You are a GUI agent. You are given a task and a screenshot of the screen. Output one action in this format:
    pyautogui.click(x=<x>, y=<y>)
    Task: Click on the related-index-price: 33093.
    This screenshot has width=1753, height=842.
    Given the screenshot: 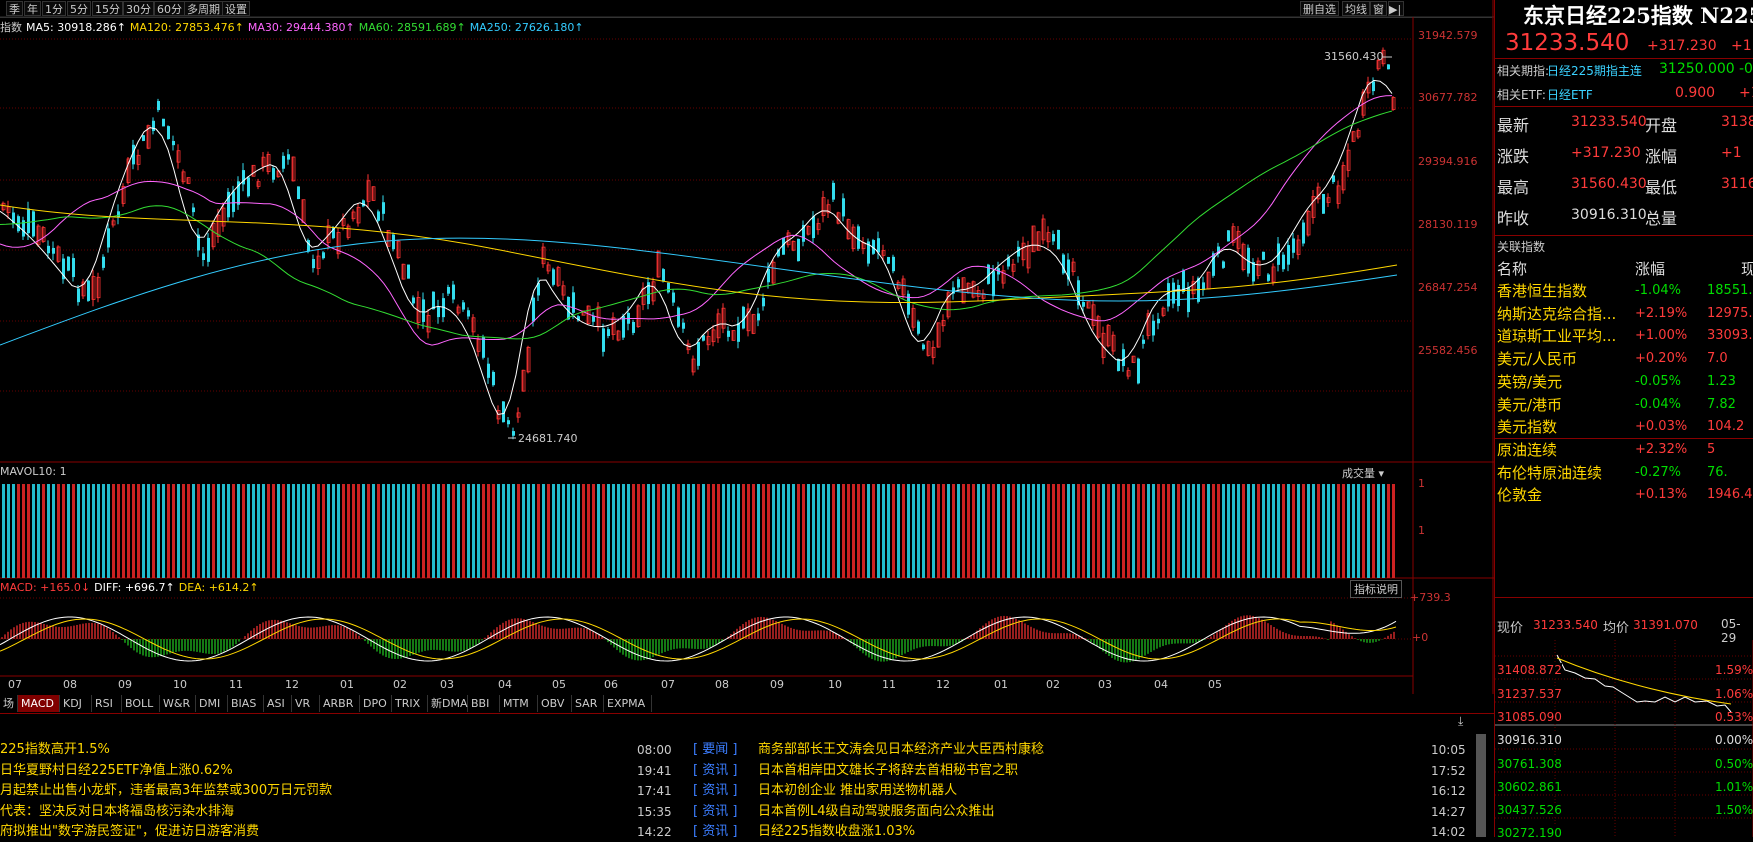 What is the action you would take?
    pyautogui.click(x=1730, y=336)
    